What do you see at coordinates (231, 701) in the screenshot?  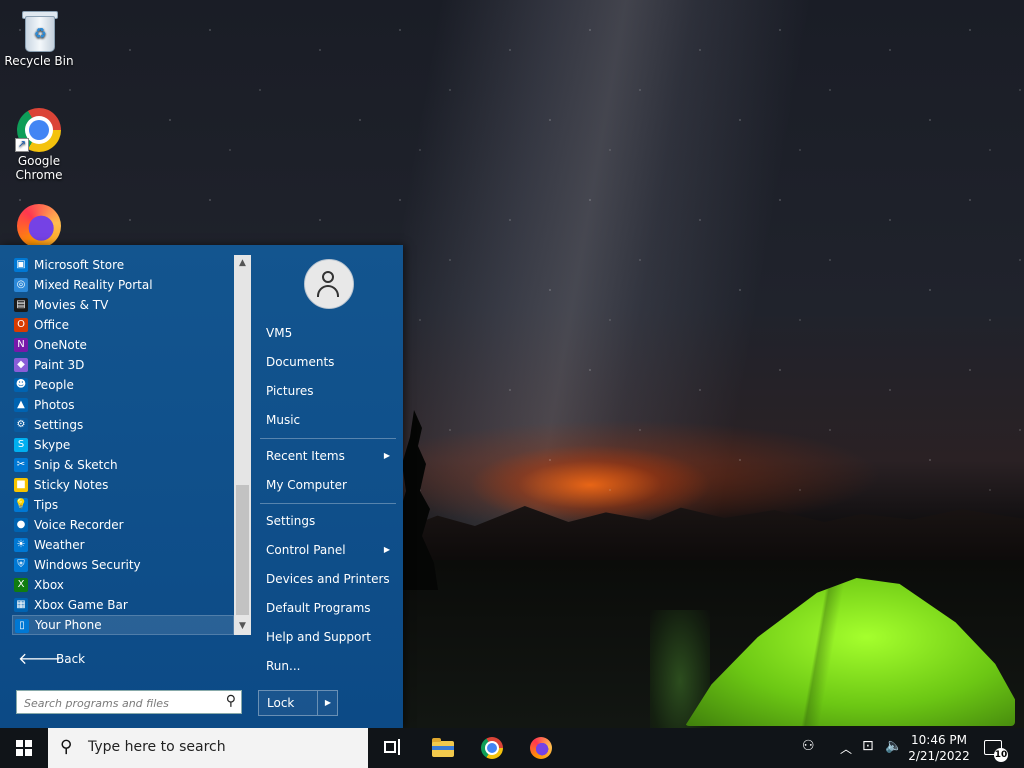 I see `search-icon: ⚲` at bounding box center [231, 701].